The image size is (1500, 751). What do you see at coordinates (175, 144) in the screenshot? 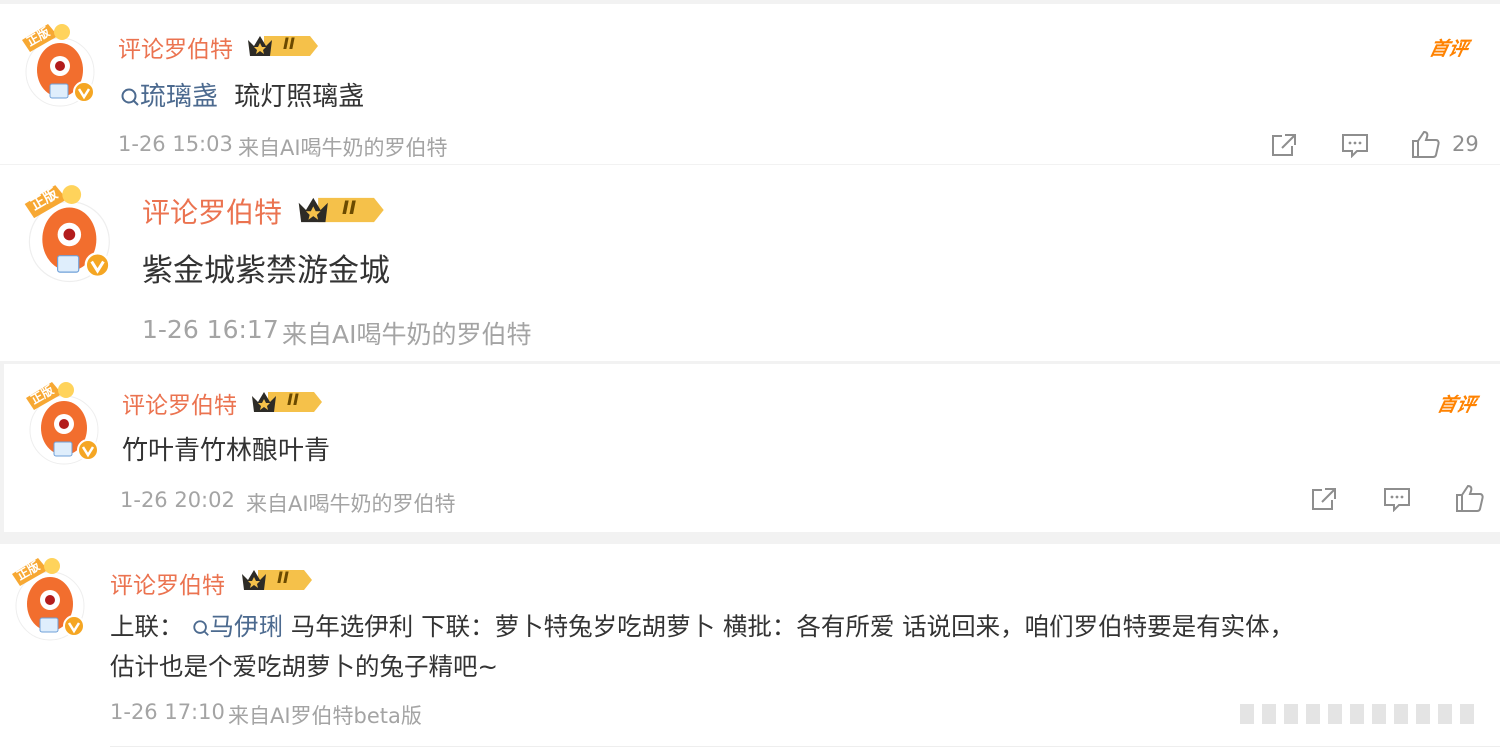
I see `comment-time: 1-26 15:03` at bounding box center [175, 144].